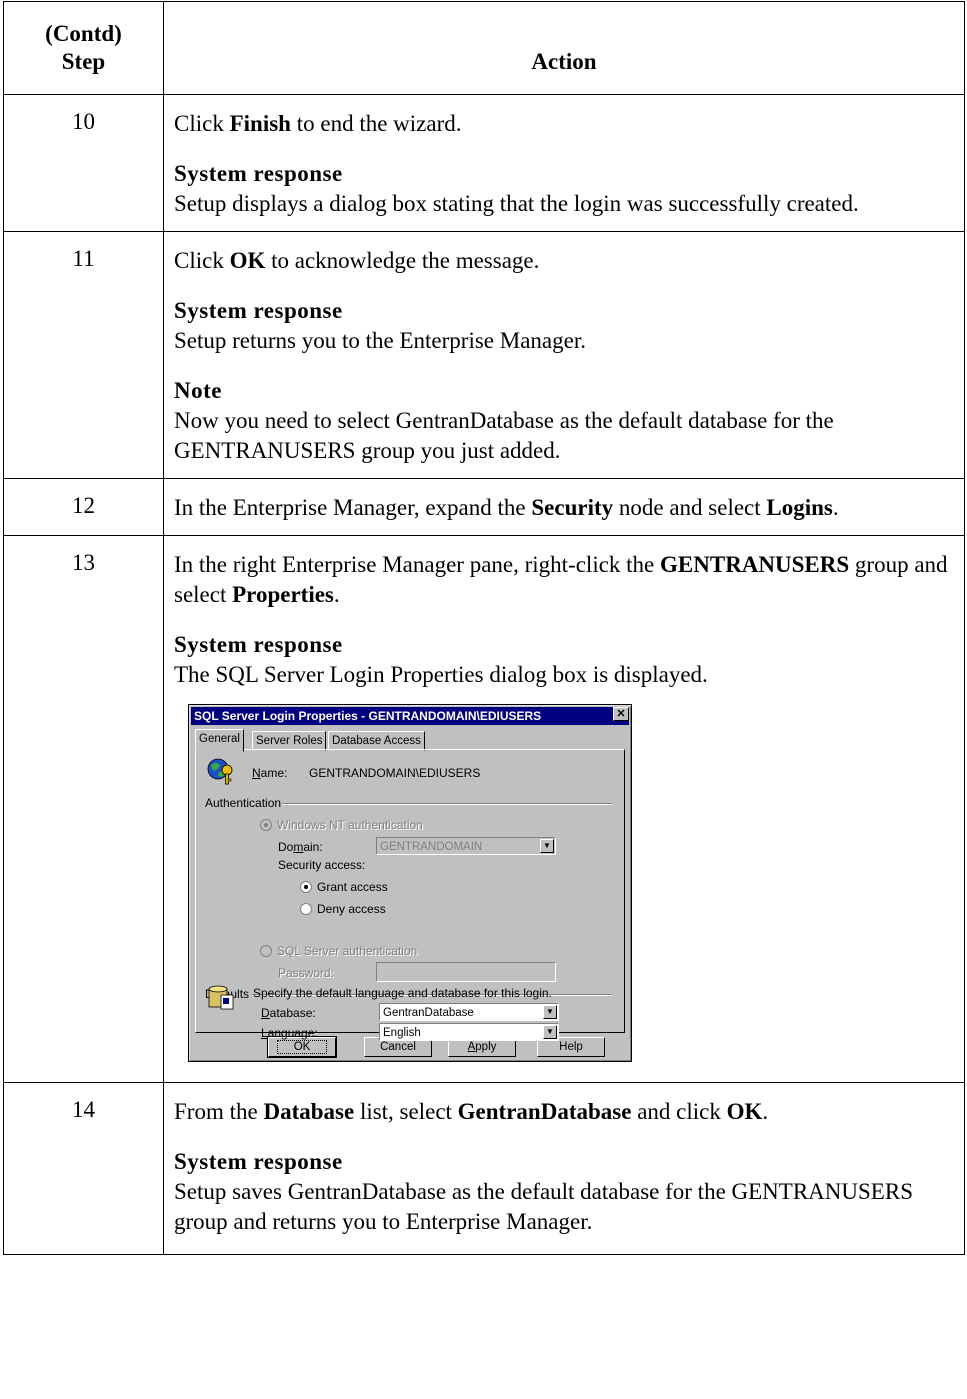 This screenshot has height=1399, width=967. What do you see at coordinates (469, 1032) in the screenshot?
I see `language-select: English ▼` at bounding box center [469, 1032].